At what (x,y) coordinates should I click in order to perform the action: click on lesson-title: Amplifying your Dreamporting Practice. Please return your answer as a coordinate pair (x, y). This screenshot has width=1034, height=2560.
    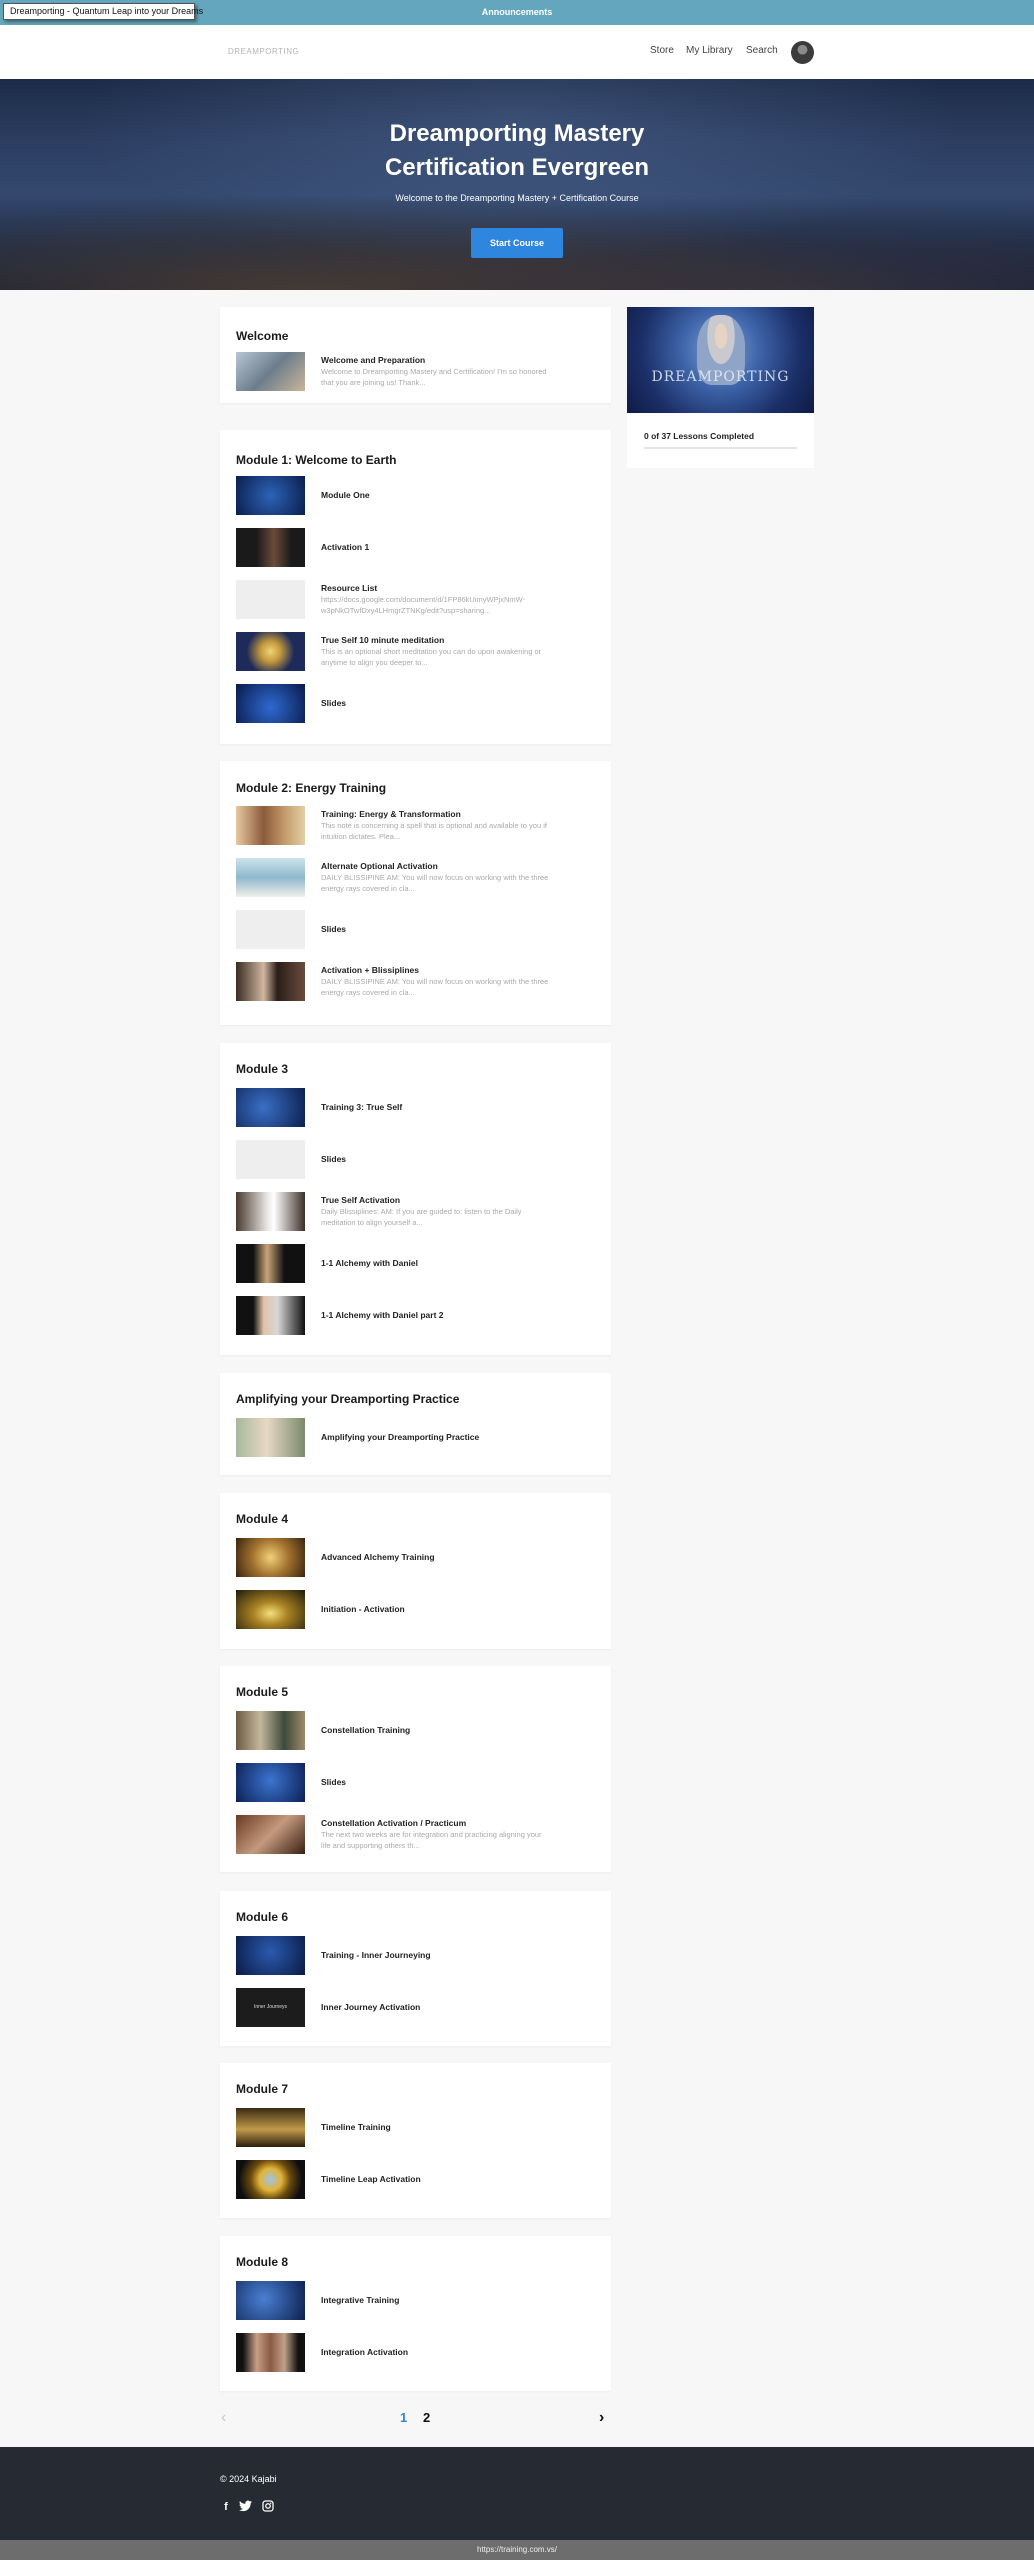
    Looking at the image, I should click on (400, 1437).